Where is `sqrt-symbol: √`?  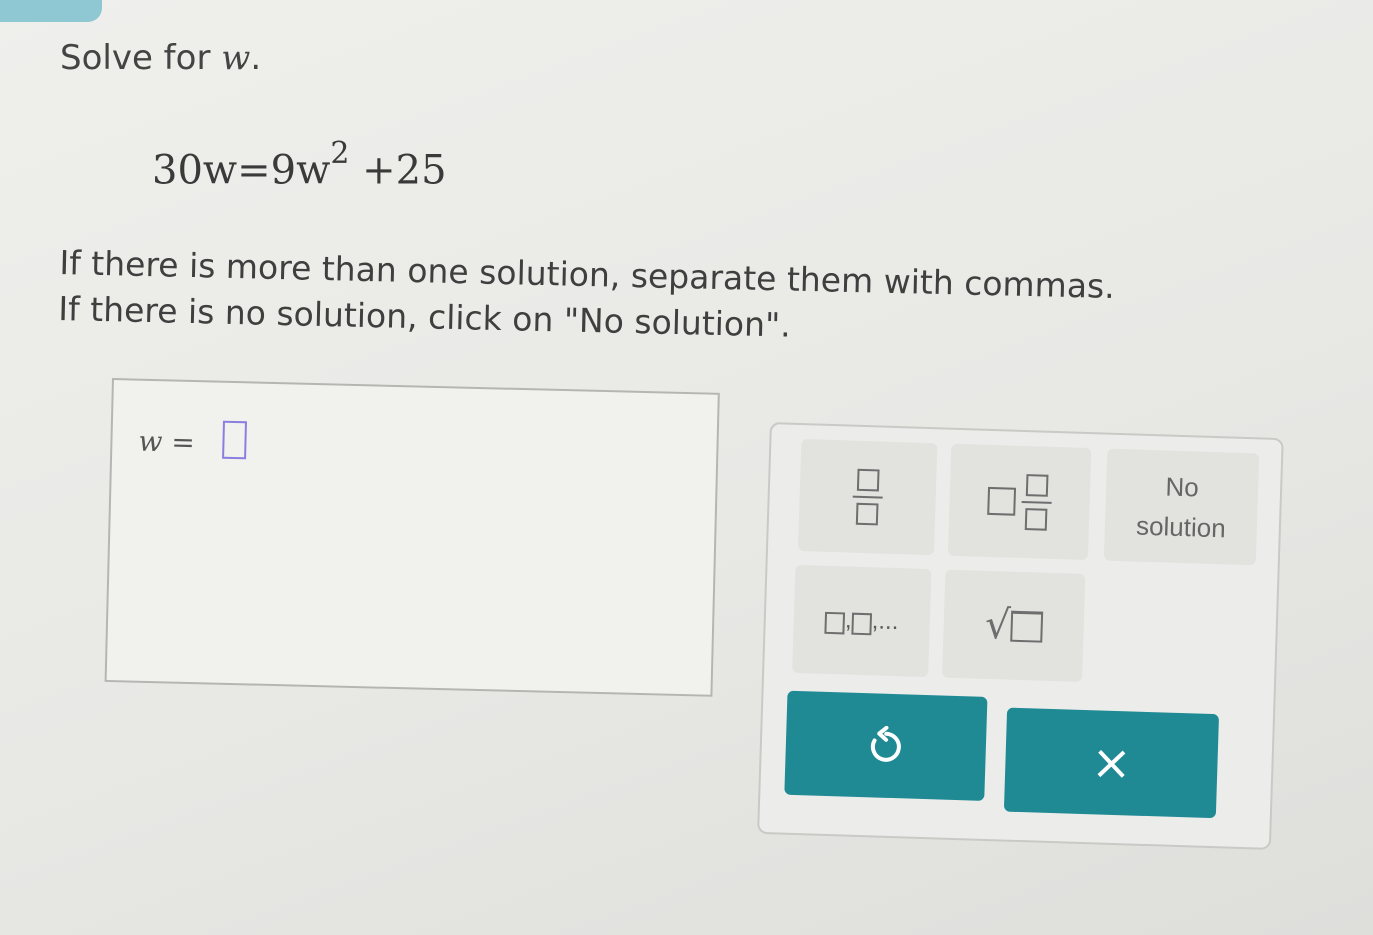 sqrt-symbol: √ is located at coordinates (998, 625).